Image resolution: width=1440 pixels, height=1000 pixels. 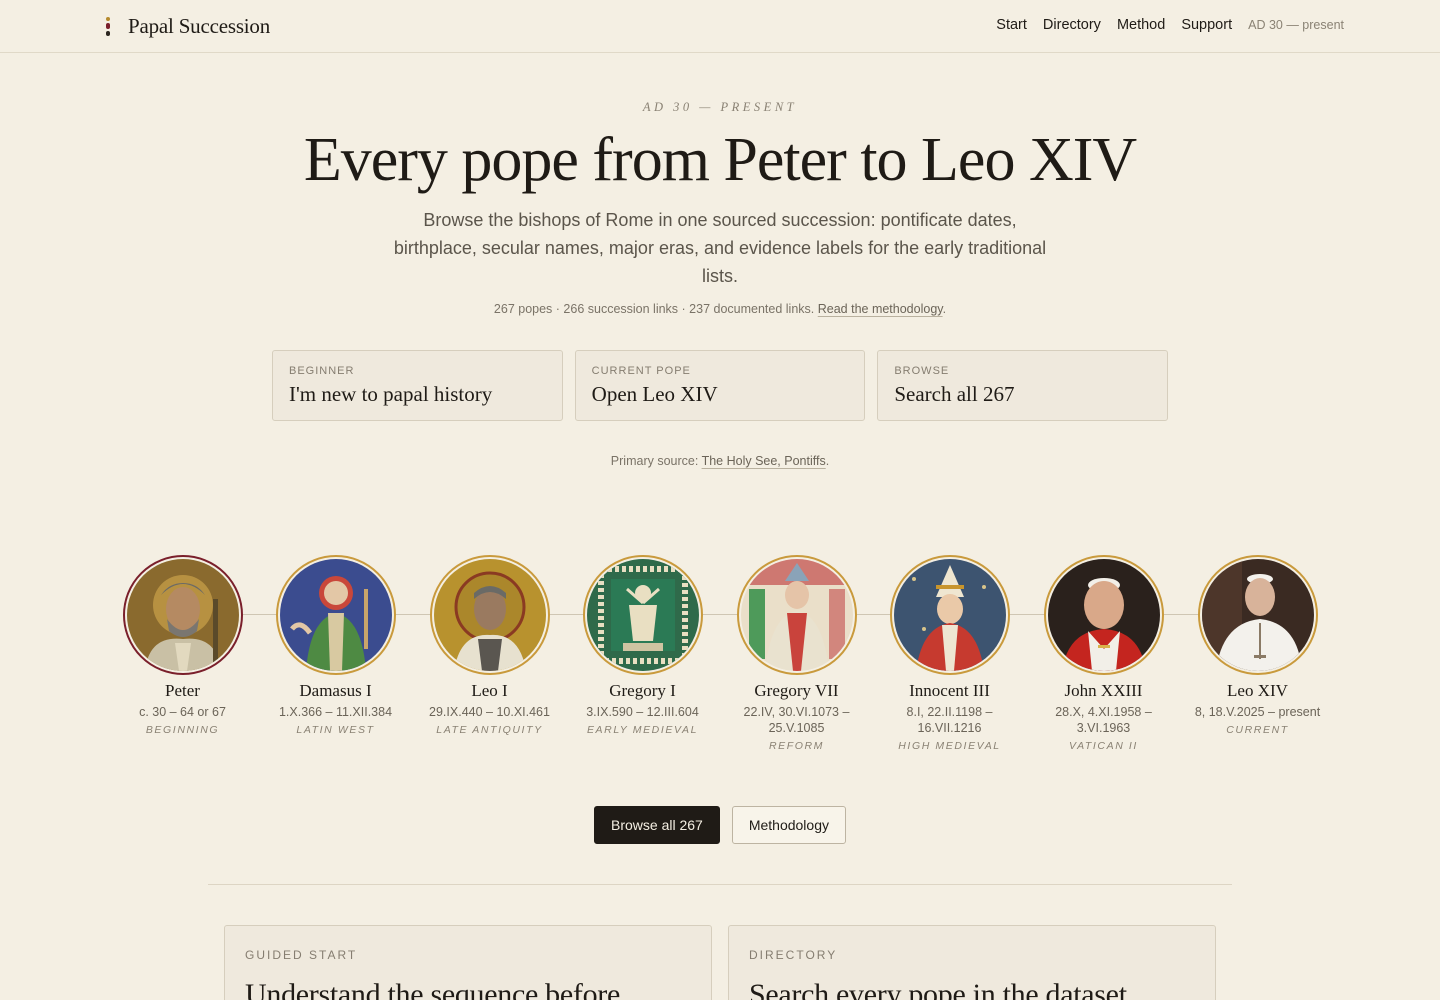 I want to click on page-title: Every pope from Peter to Leo XIV, so click(x=720, y=160).